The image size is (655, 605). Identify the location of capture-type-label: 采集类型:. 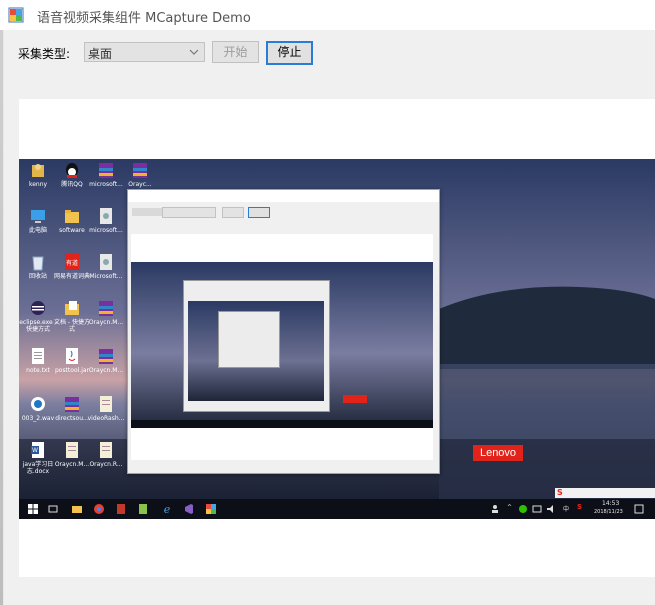
(44, 54).